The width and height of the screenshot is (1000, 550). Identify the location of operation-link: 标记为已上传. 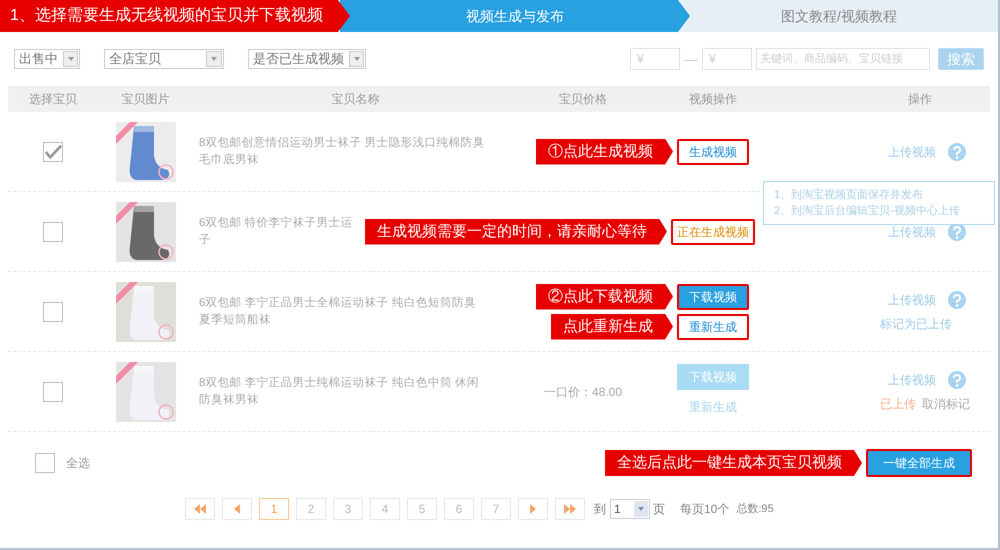
(916, 323).